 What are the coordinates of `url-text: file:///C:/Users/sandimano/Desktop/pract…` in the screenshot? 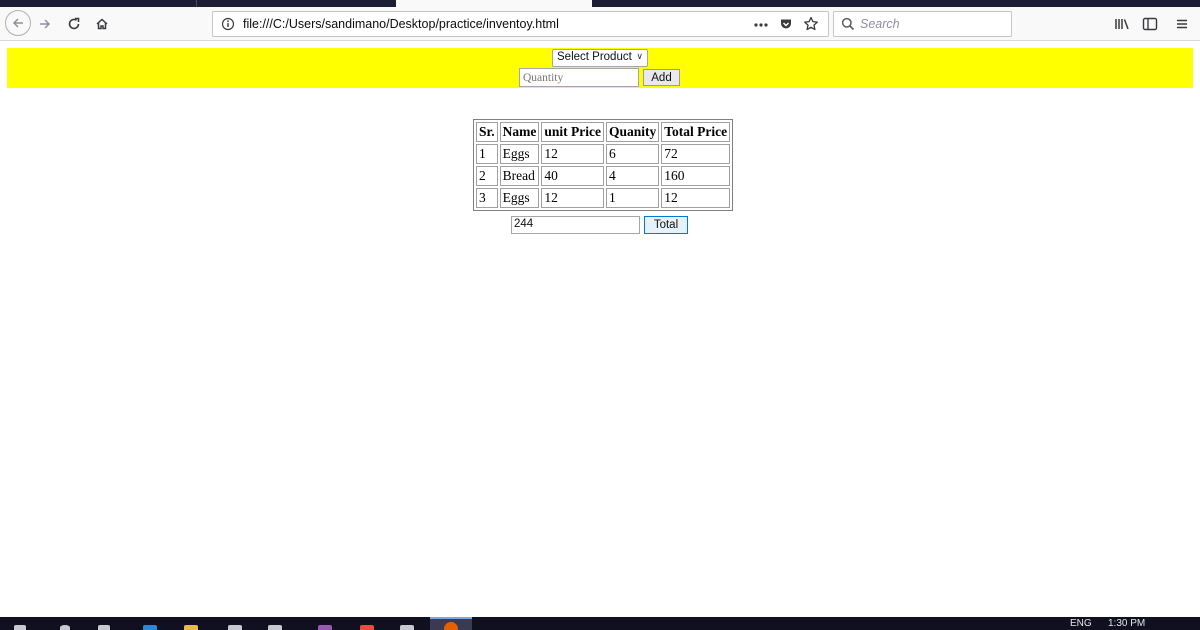 It's located at (401, 24).